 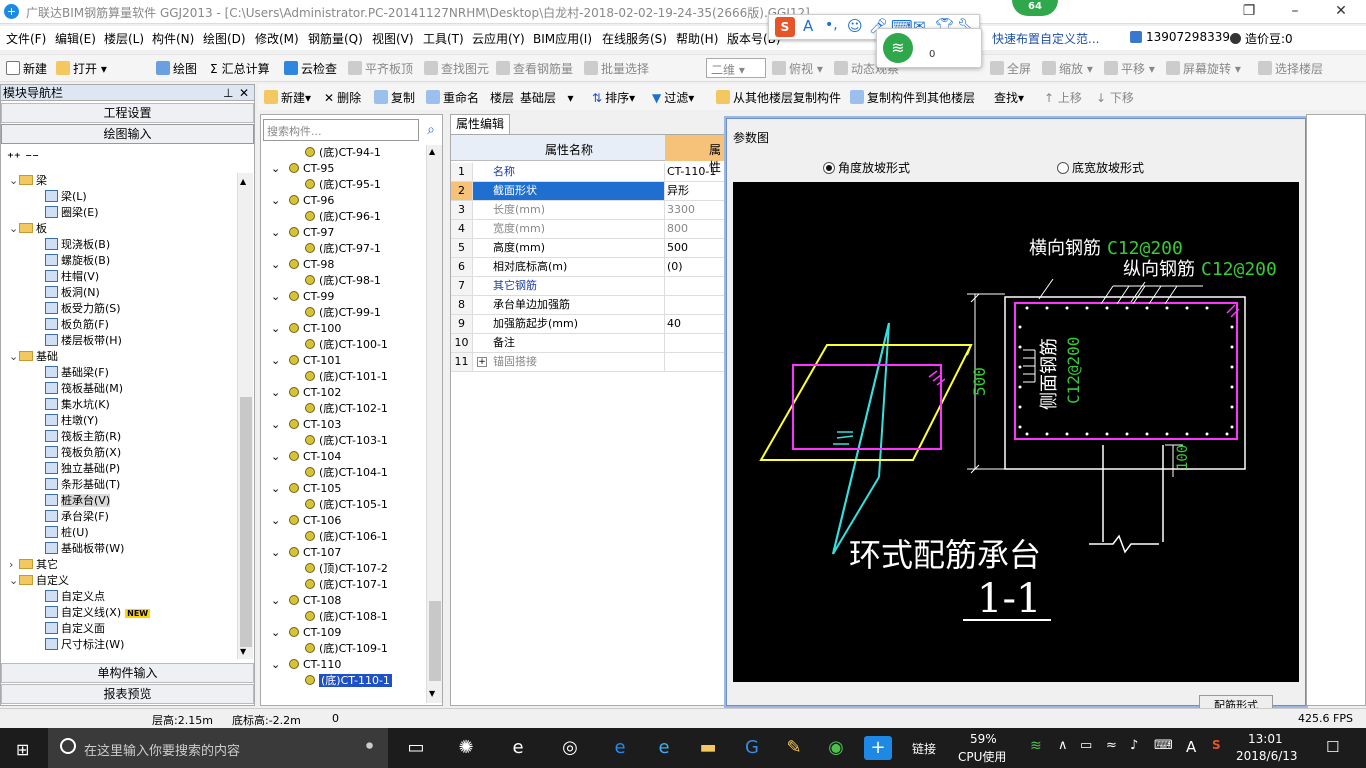 I want to click on property-value: 500, so click(x=696, y=248).